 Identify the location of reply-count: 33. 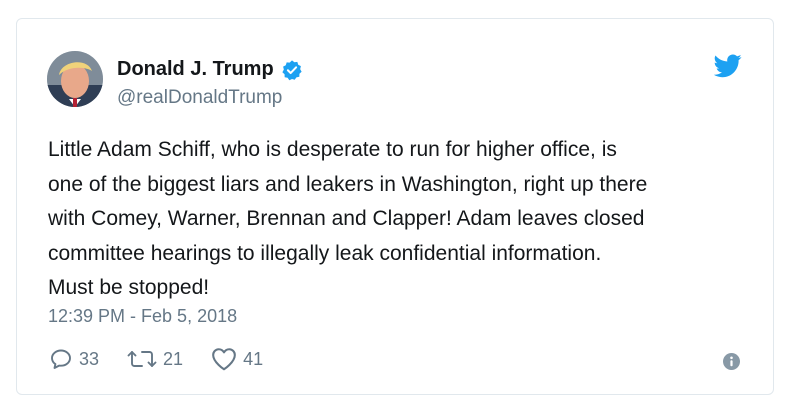
(89, 358).